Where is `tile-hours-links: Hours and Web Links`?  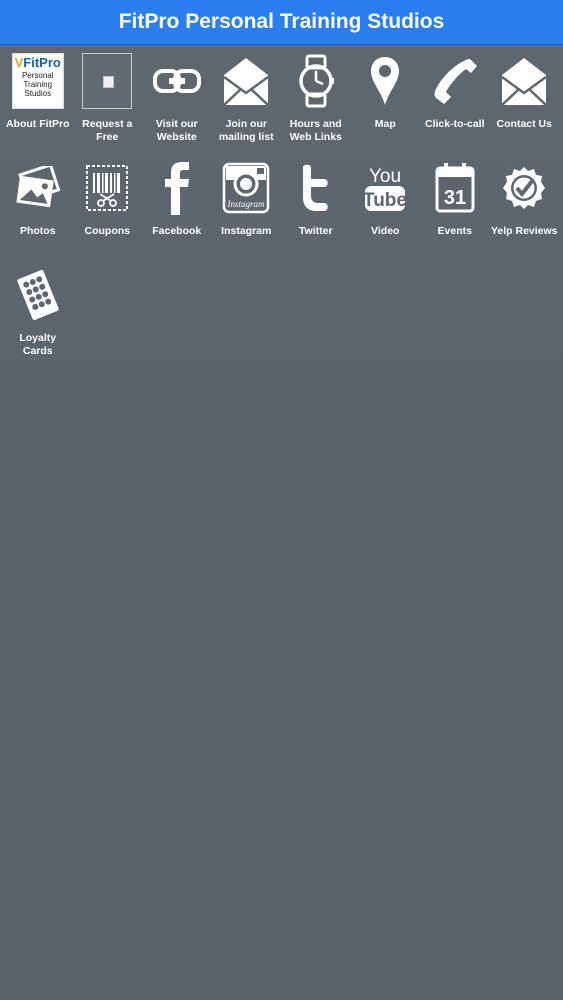
tile-hours-links: Hours and Web Links is located at coordinates (316, 105).